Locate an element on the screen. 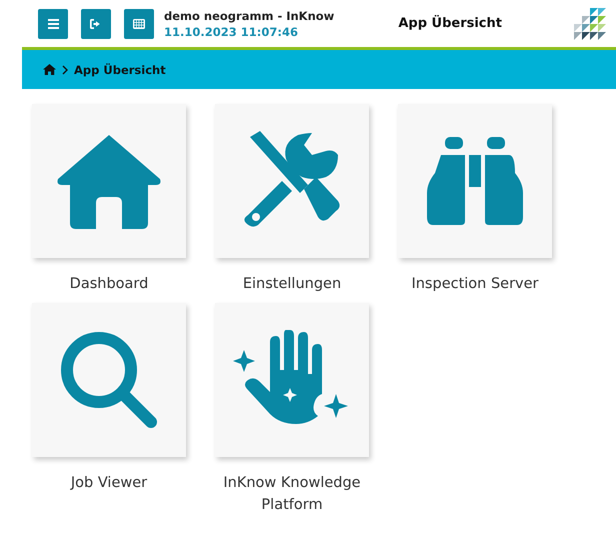  search-icon is located at coordinates (109, 380).